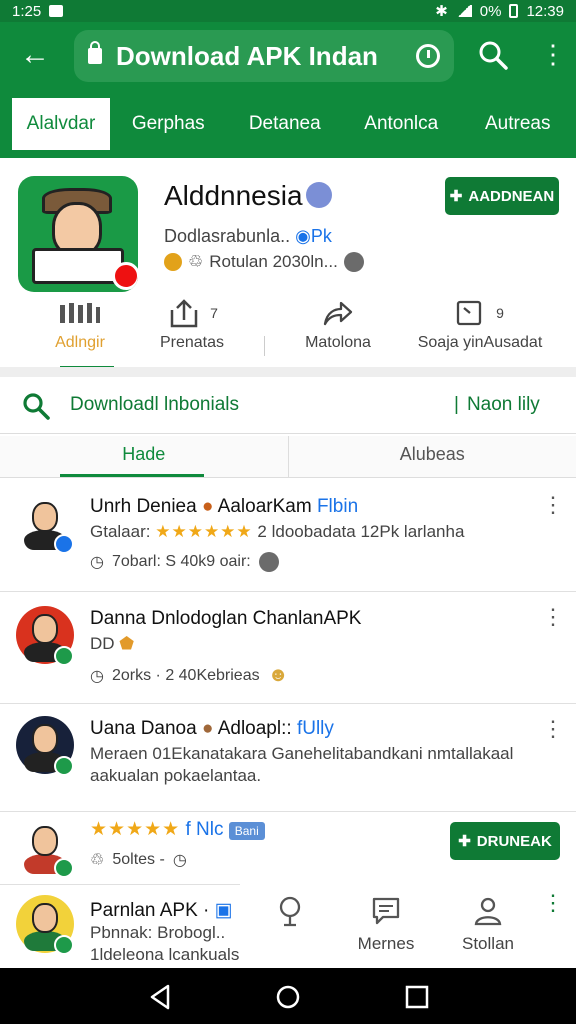 The width and height of the screenshot is (576, 1024). I want to click on tab-1: Gerphas, so click(168, 124).